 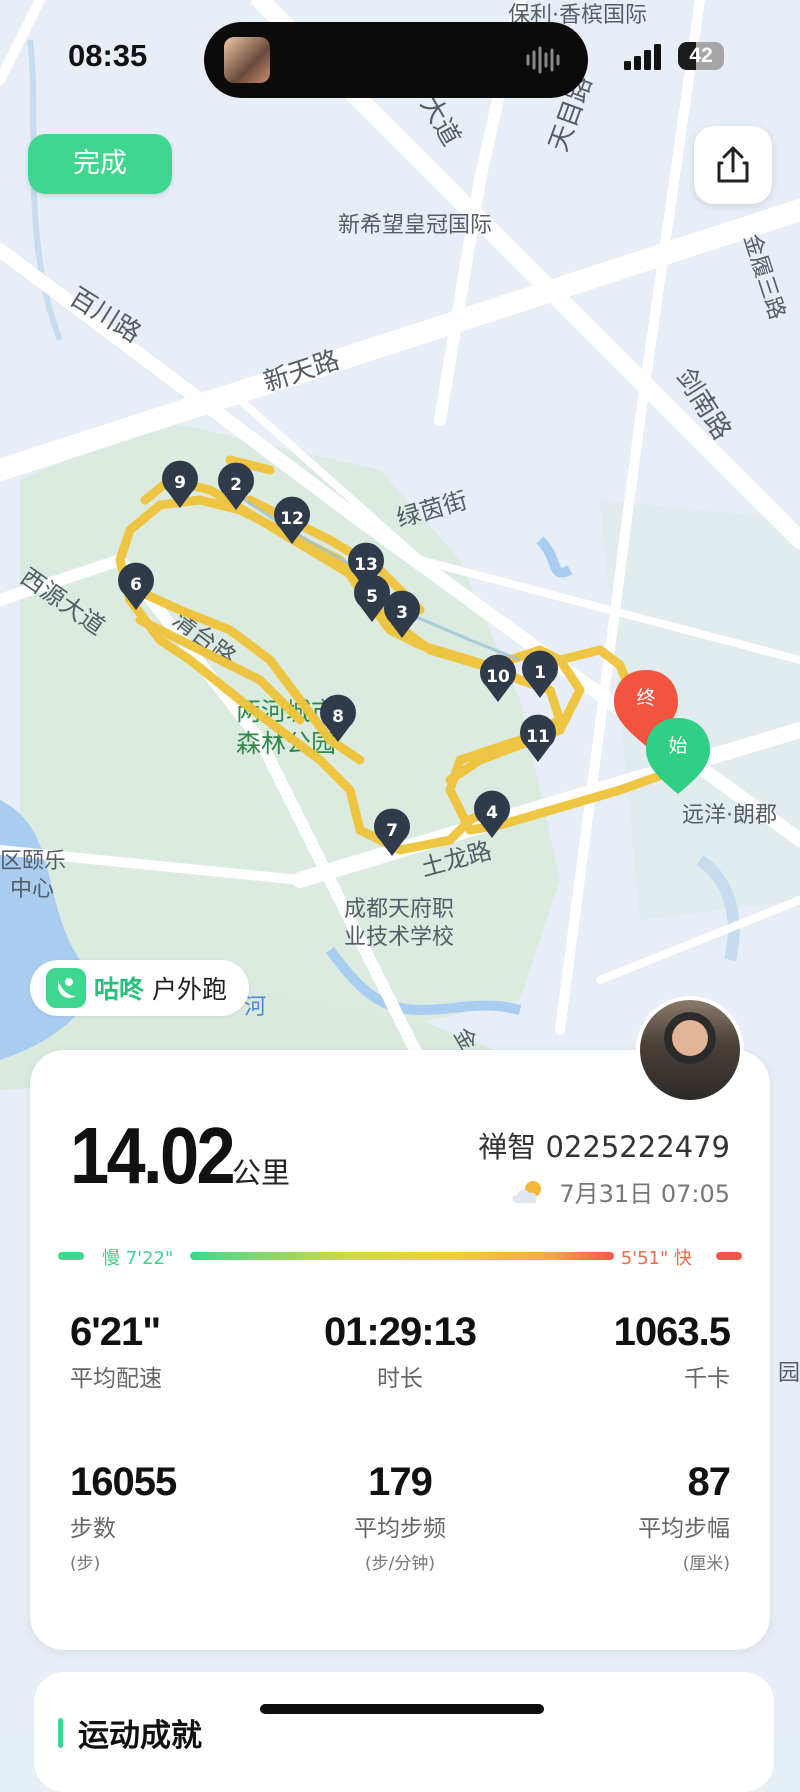 I want to click on distance-value: 14.02, so click(x=153, y=1155).